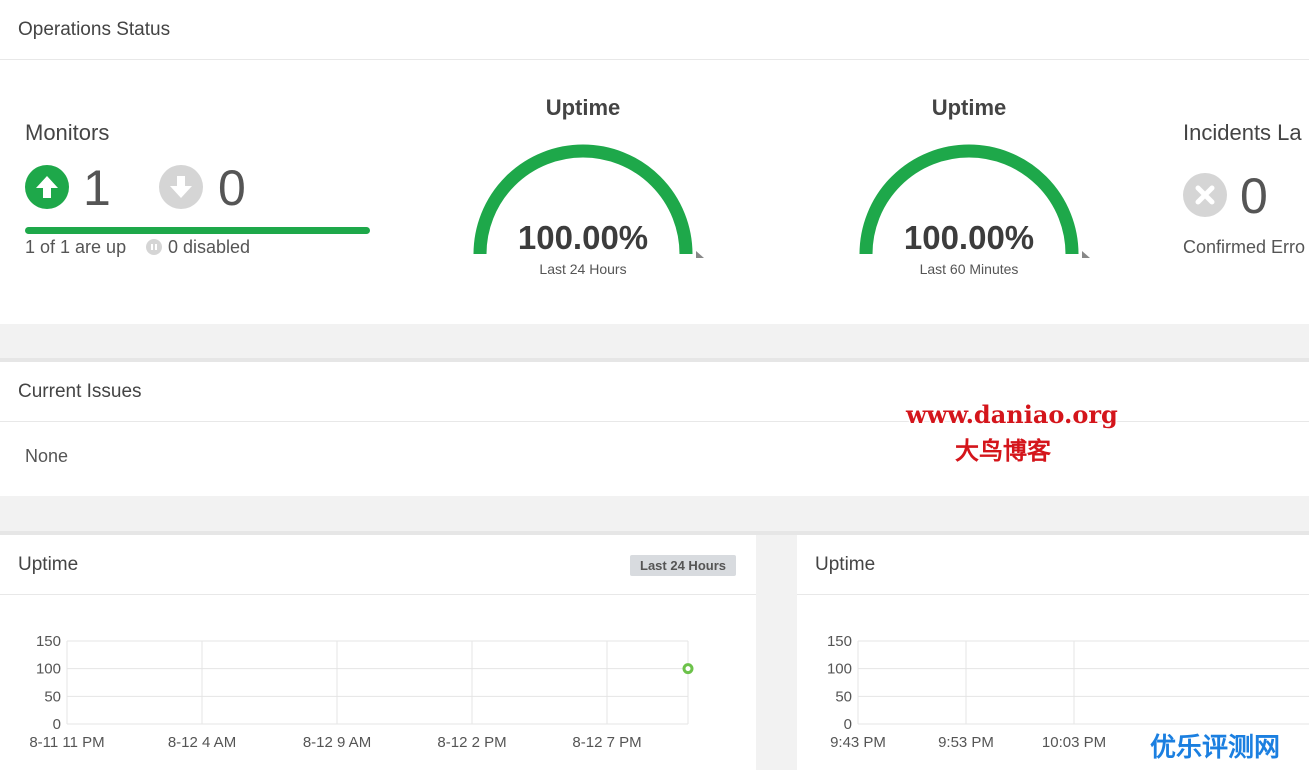  What do you see at coordinates (337, 742) in the screenshot?
I see `x-tick-label: 8-12 9 AM` at bounding box center [337, 742].